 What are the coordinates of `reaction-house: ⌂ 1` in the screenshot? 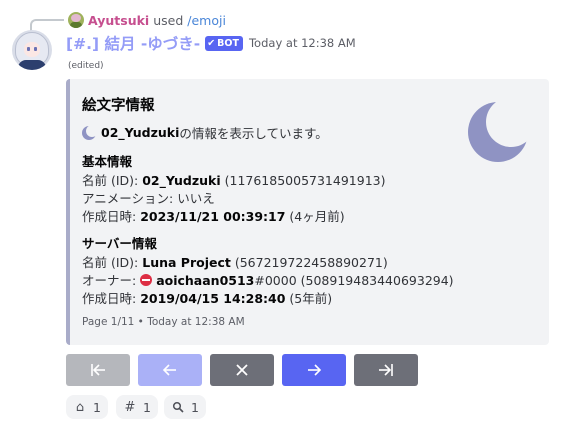 It's located at (87, 407).